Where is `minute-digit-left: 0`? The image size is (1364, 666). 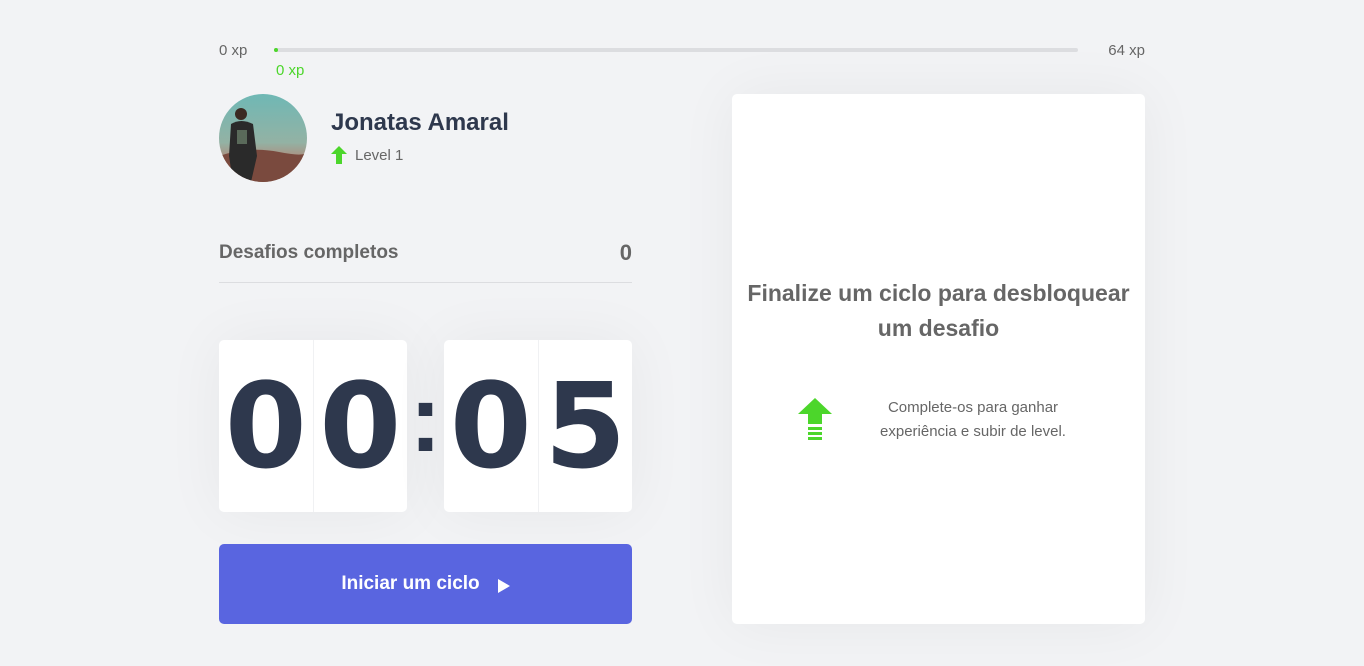 minute-digit-left: 0 is located at coordinates (265, 426).